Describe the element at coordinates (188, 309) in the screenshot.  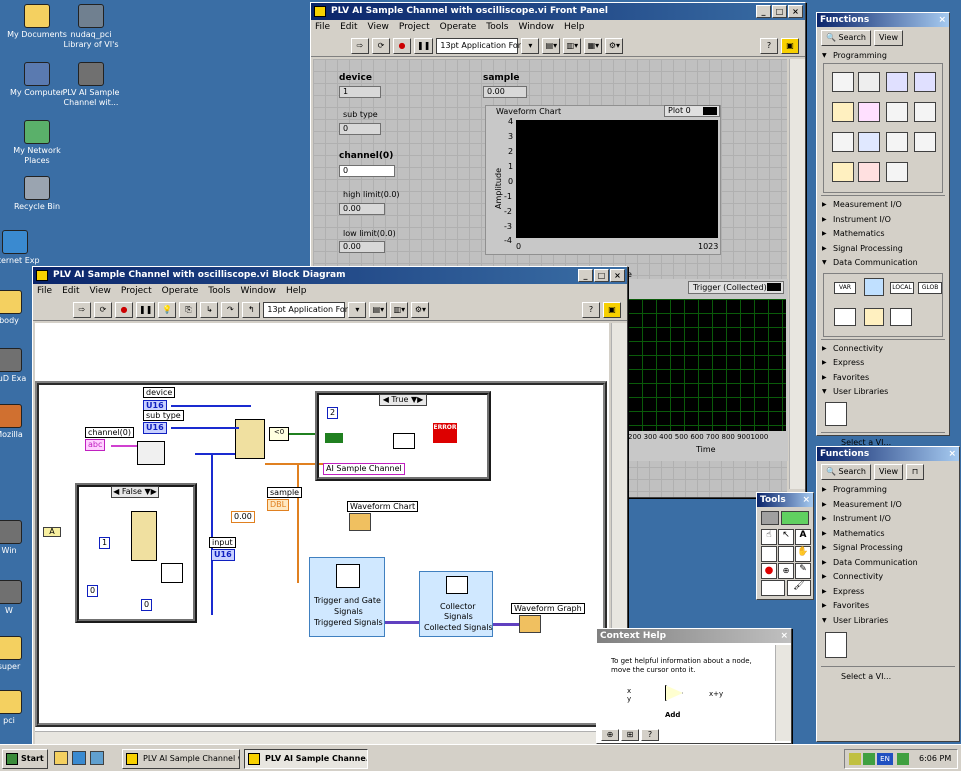
I see `retain-wire-values-icon: ⎘` at that location.